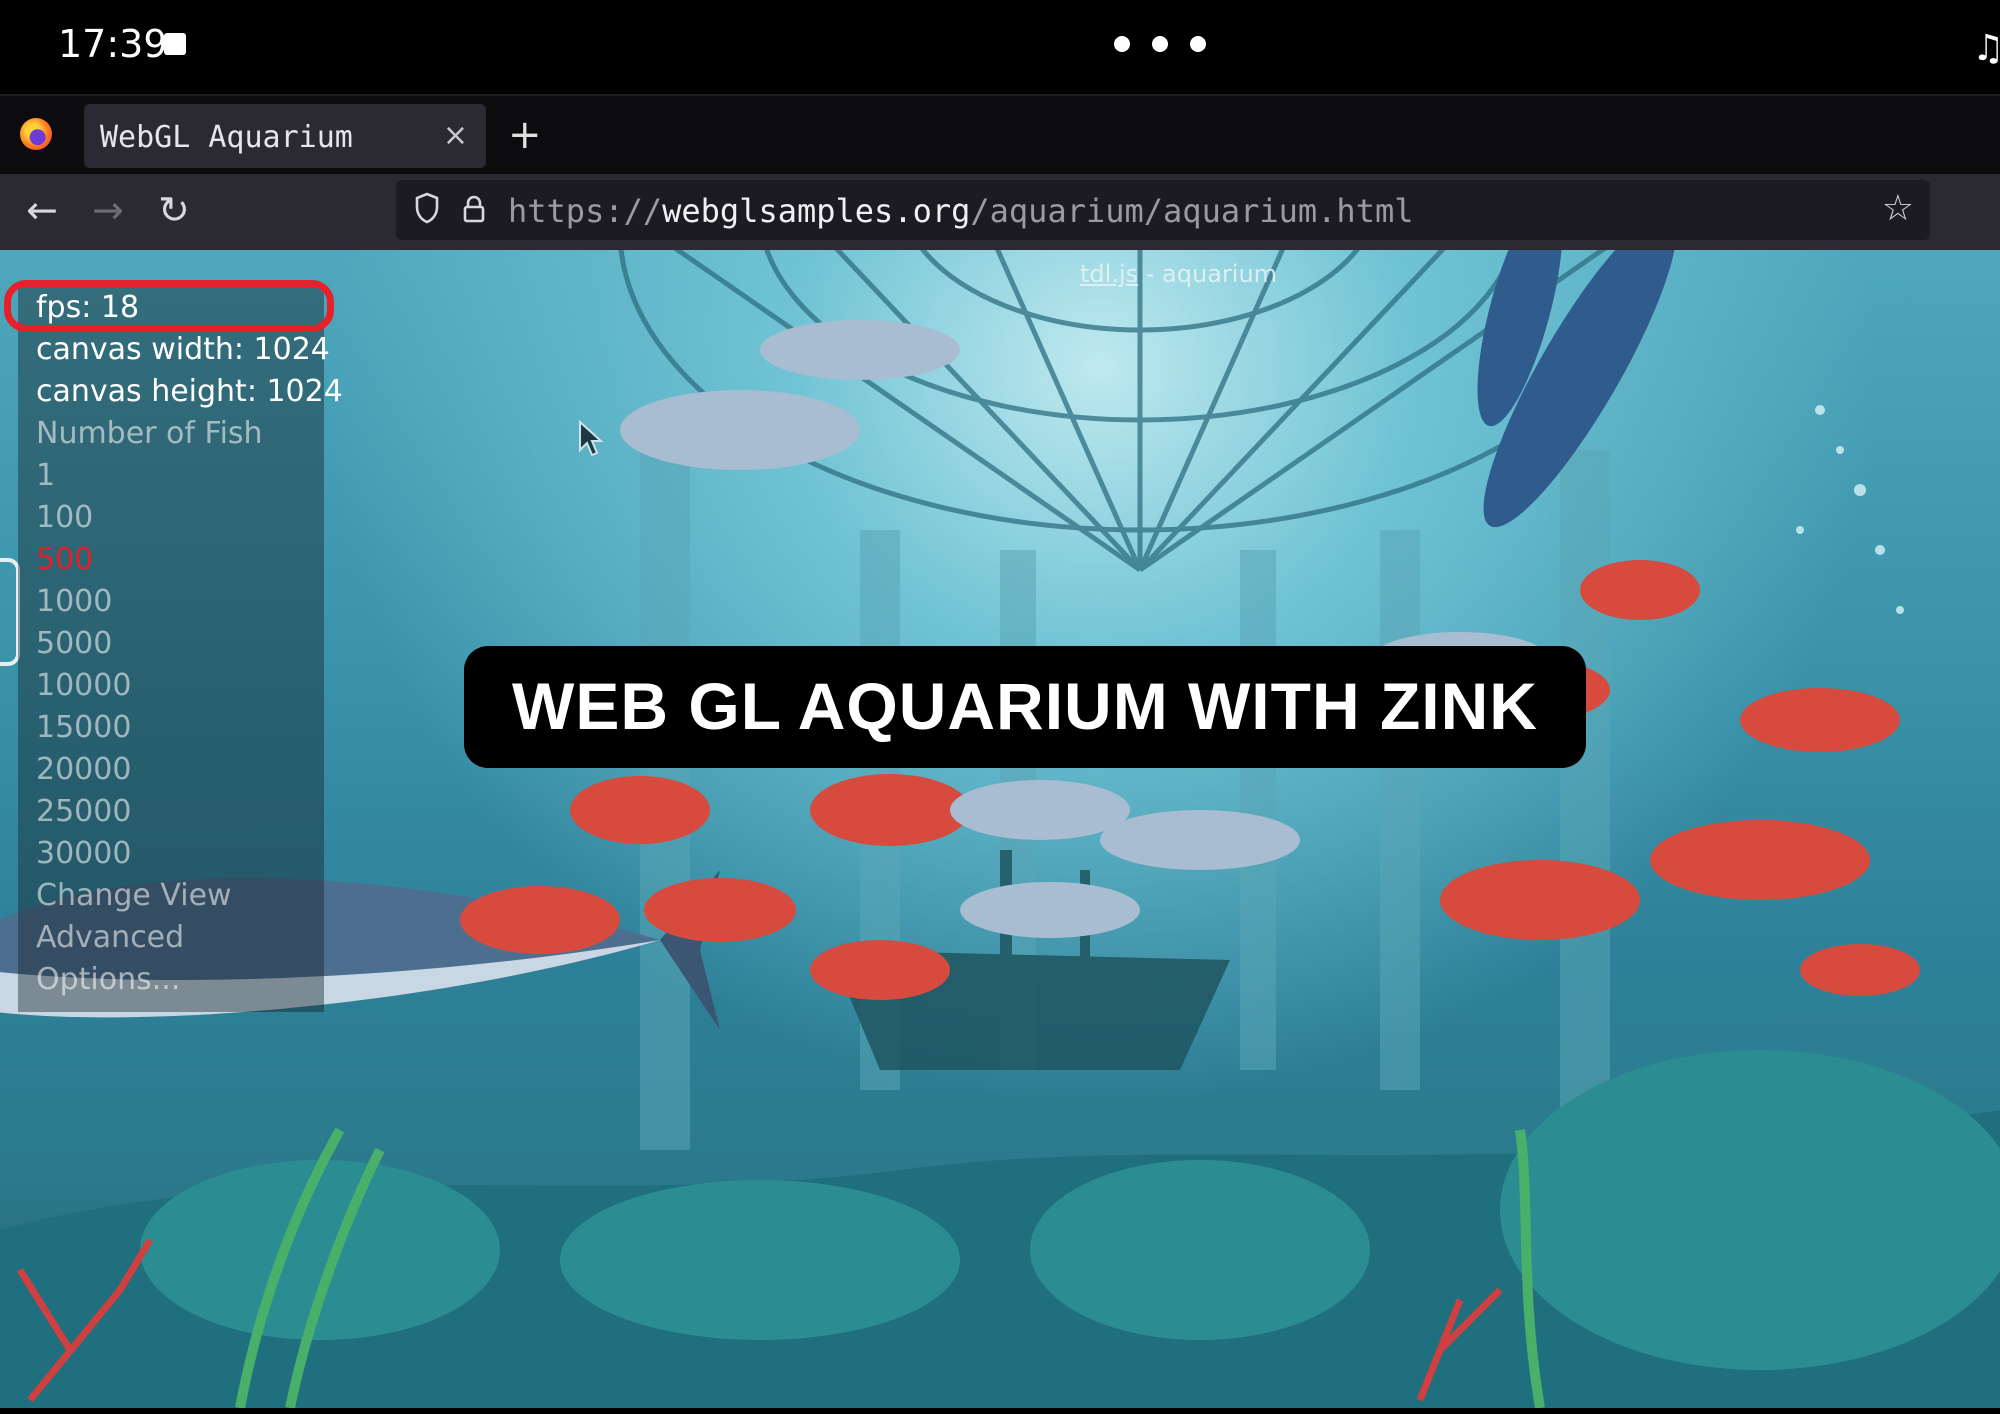 The width and height of the screenshot is (2000, 1414). Describe the element at coordinates (64, 559) in the screenshot. I see `fish-option-500: 500` at that location.